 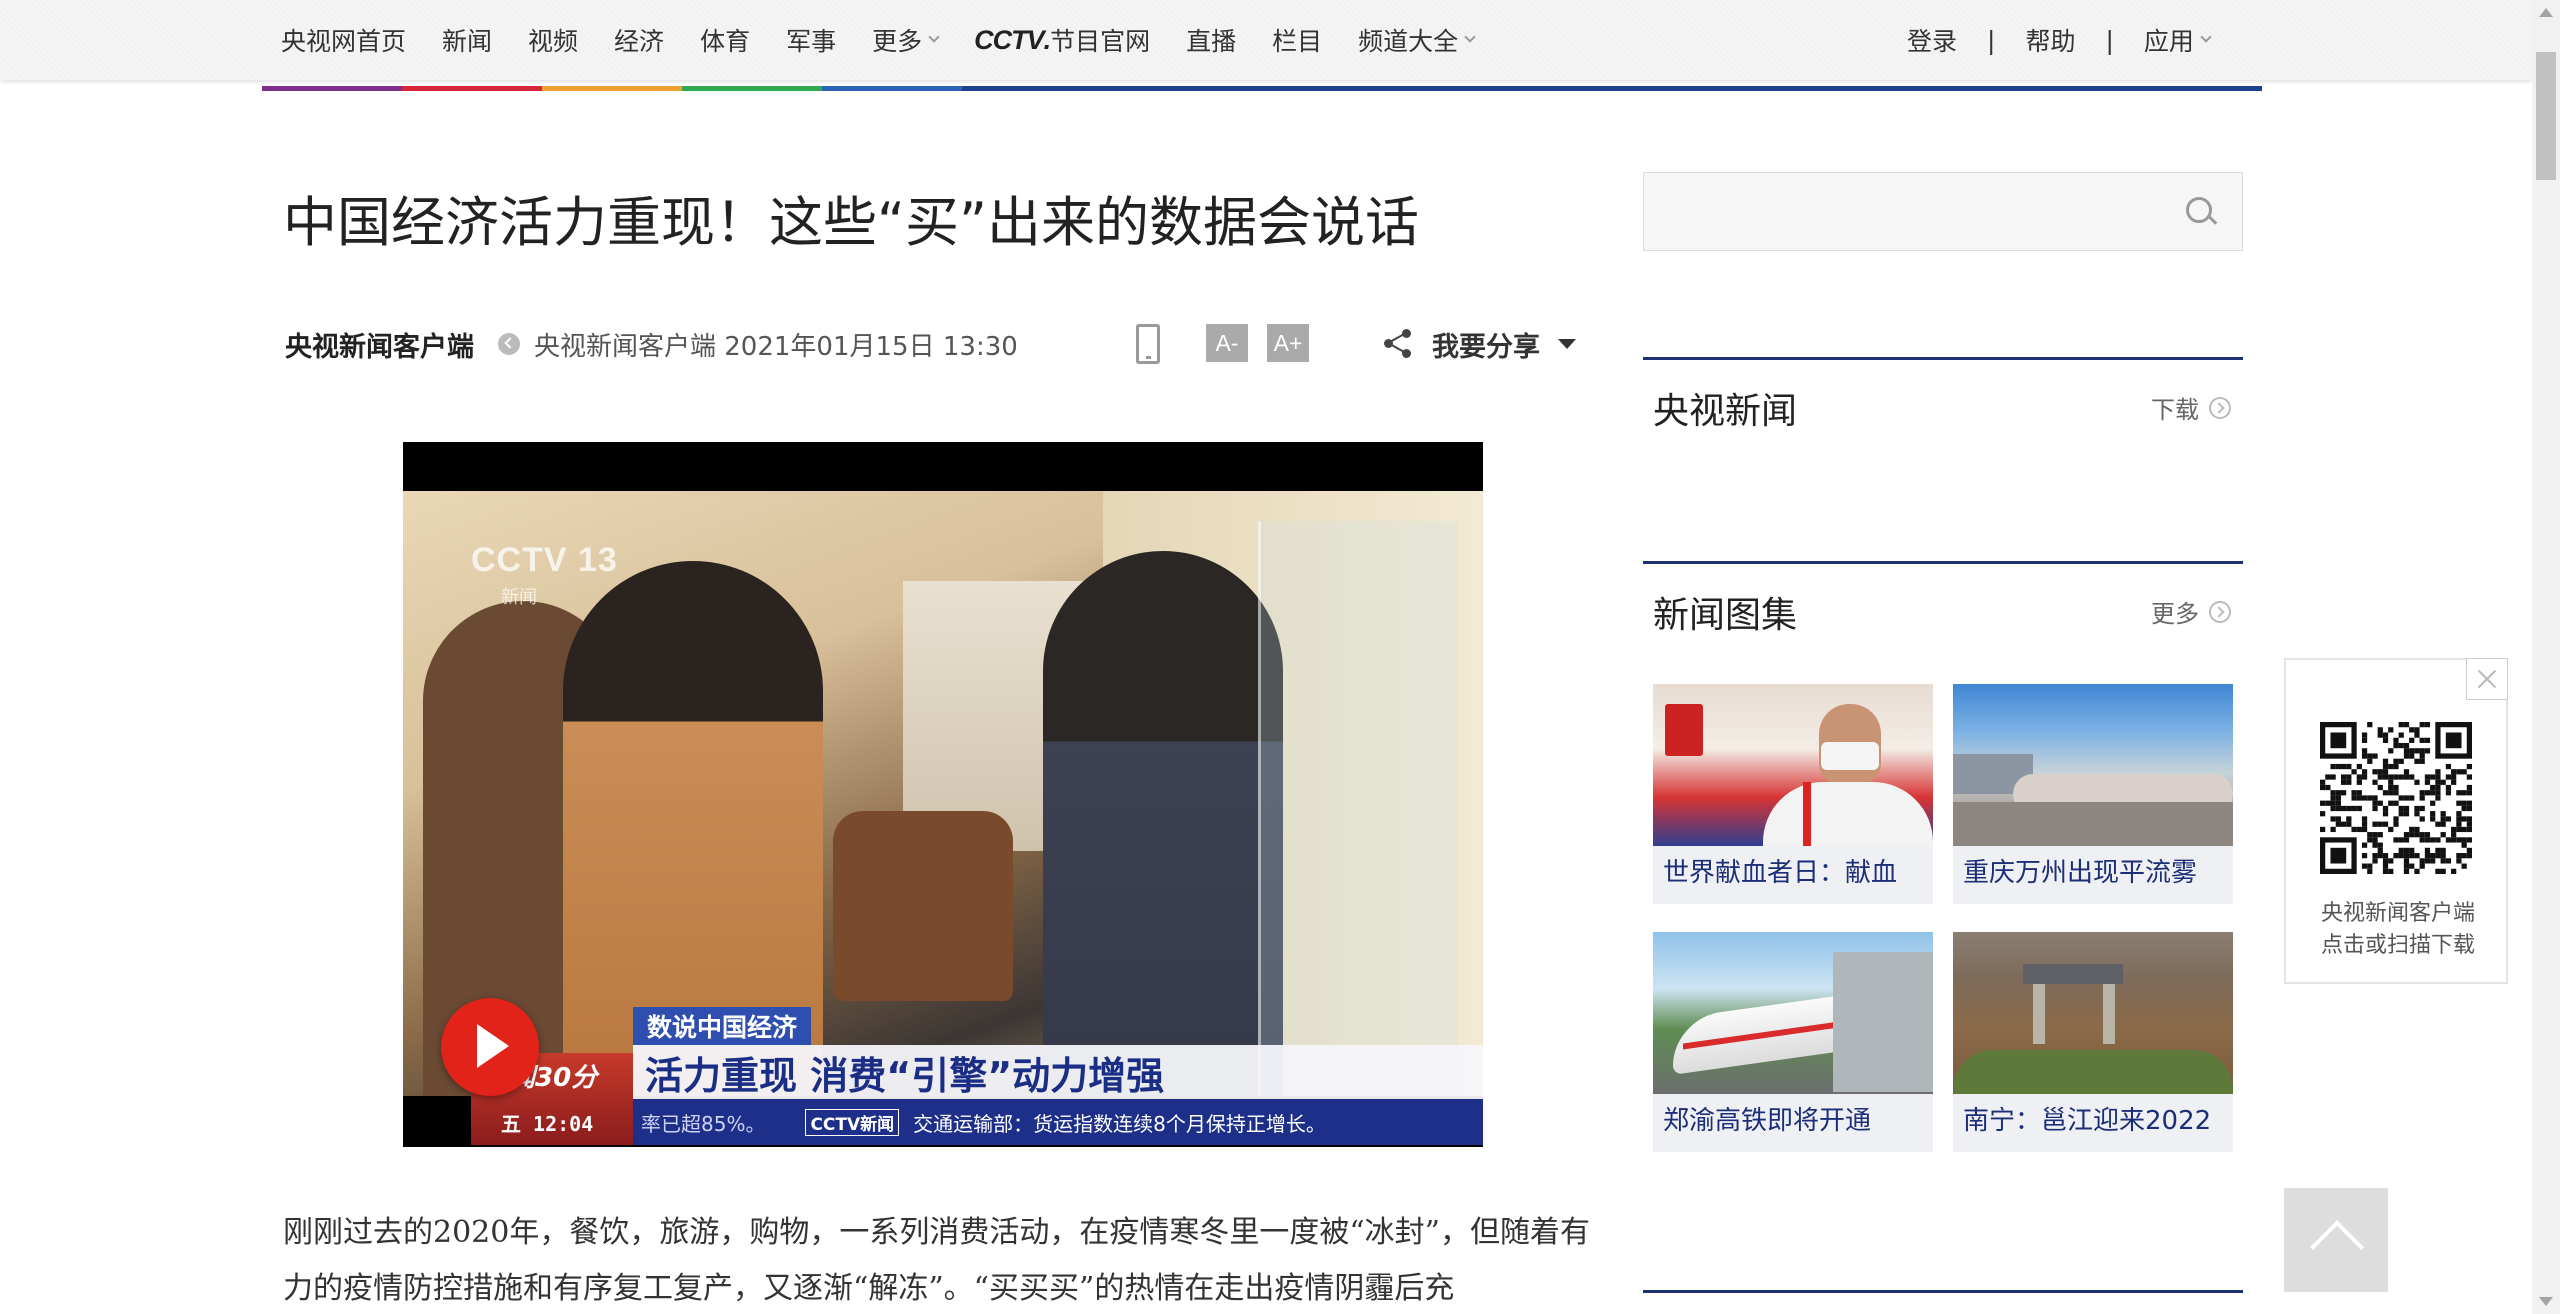 I want to click on scroll-down-icon, so click(x=2546, y=1301).